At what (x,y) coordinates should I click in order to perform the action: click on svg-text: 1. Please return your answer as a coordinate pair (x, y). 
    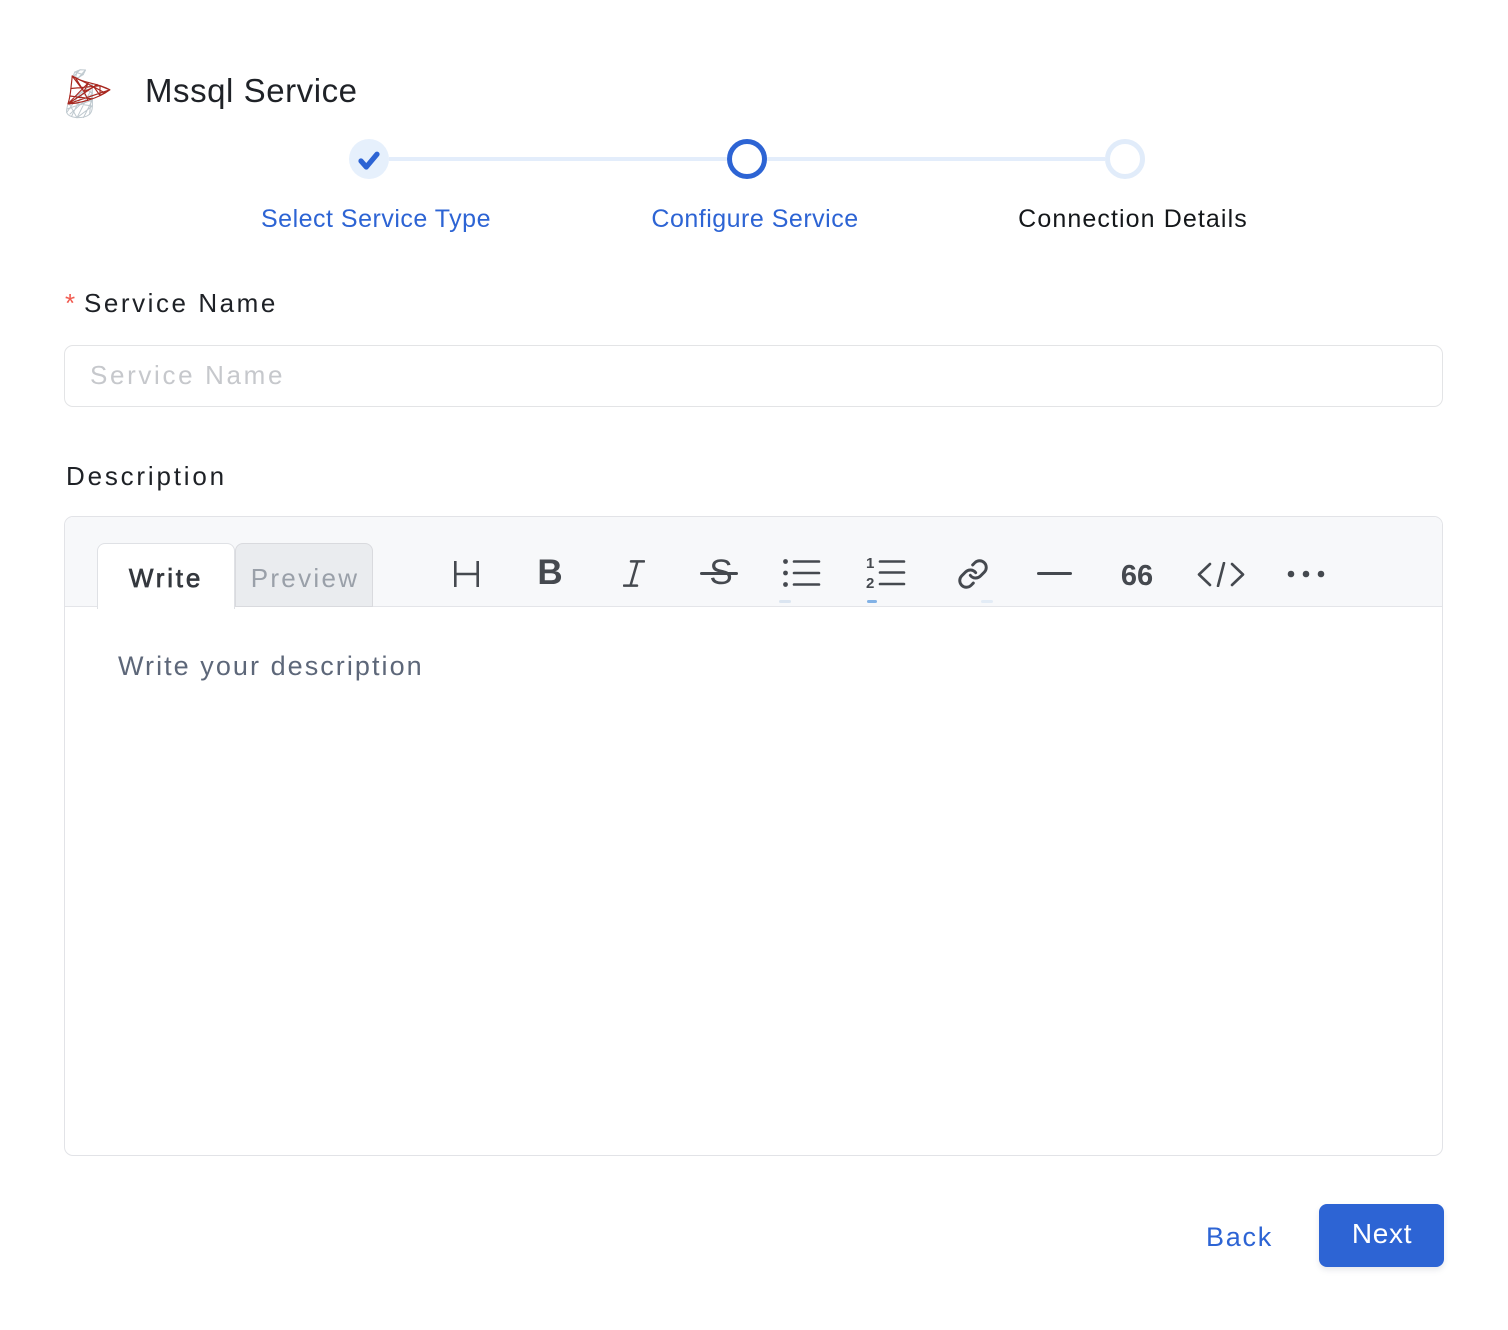
    Looking at the image, I should click on (870, 564).